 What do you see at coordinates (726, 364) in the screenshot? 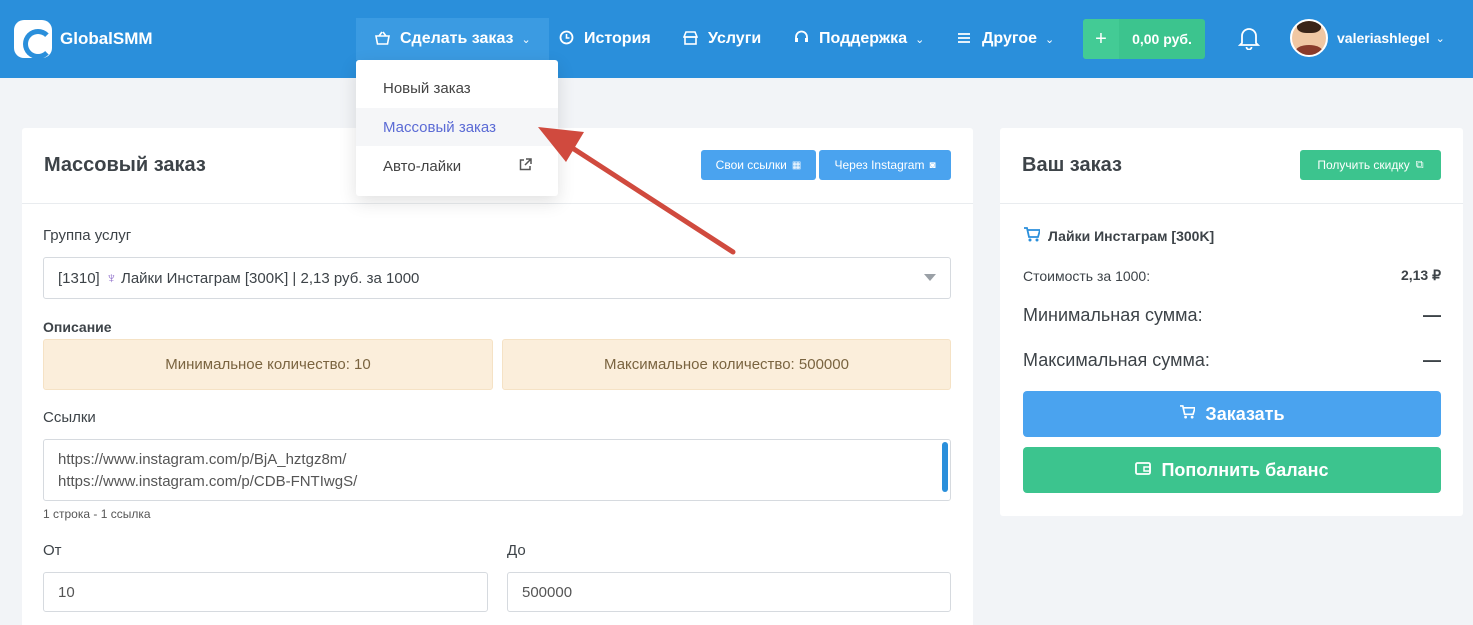
I see `max-quantity-info: Максимальное количество: 500000` at bounding box center [726, 364].